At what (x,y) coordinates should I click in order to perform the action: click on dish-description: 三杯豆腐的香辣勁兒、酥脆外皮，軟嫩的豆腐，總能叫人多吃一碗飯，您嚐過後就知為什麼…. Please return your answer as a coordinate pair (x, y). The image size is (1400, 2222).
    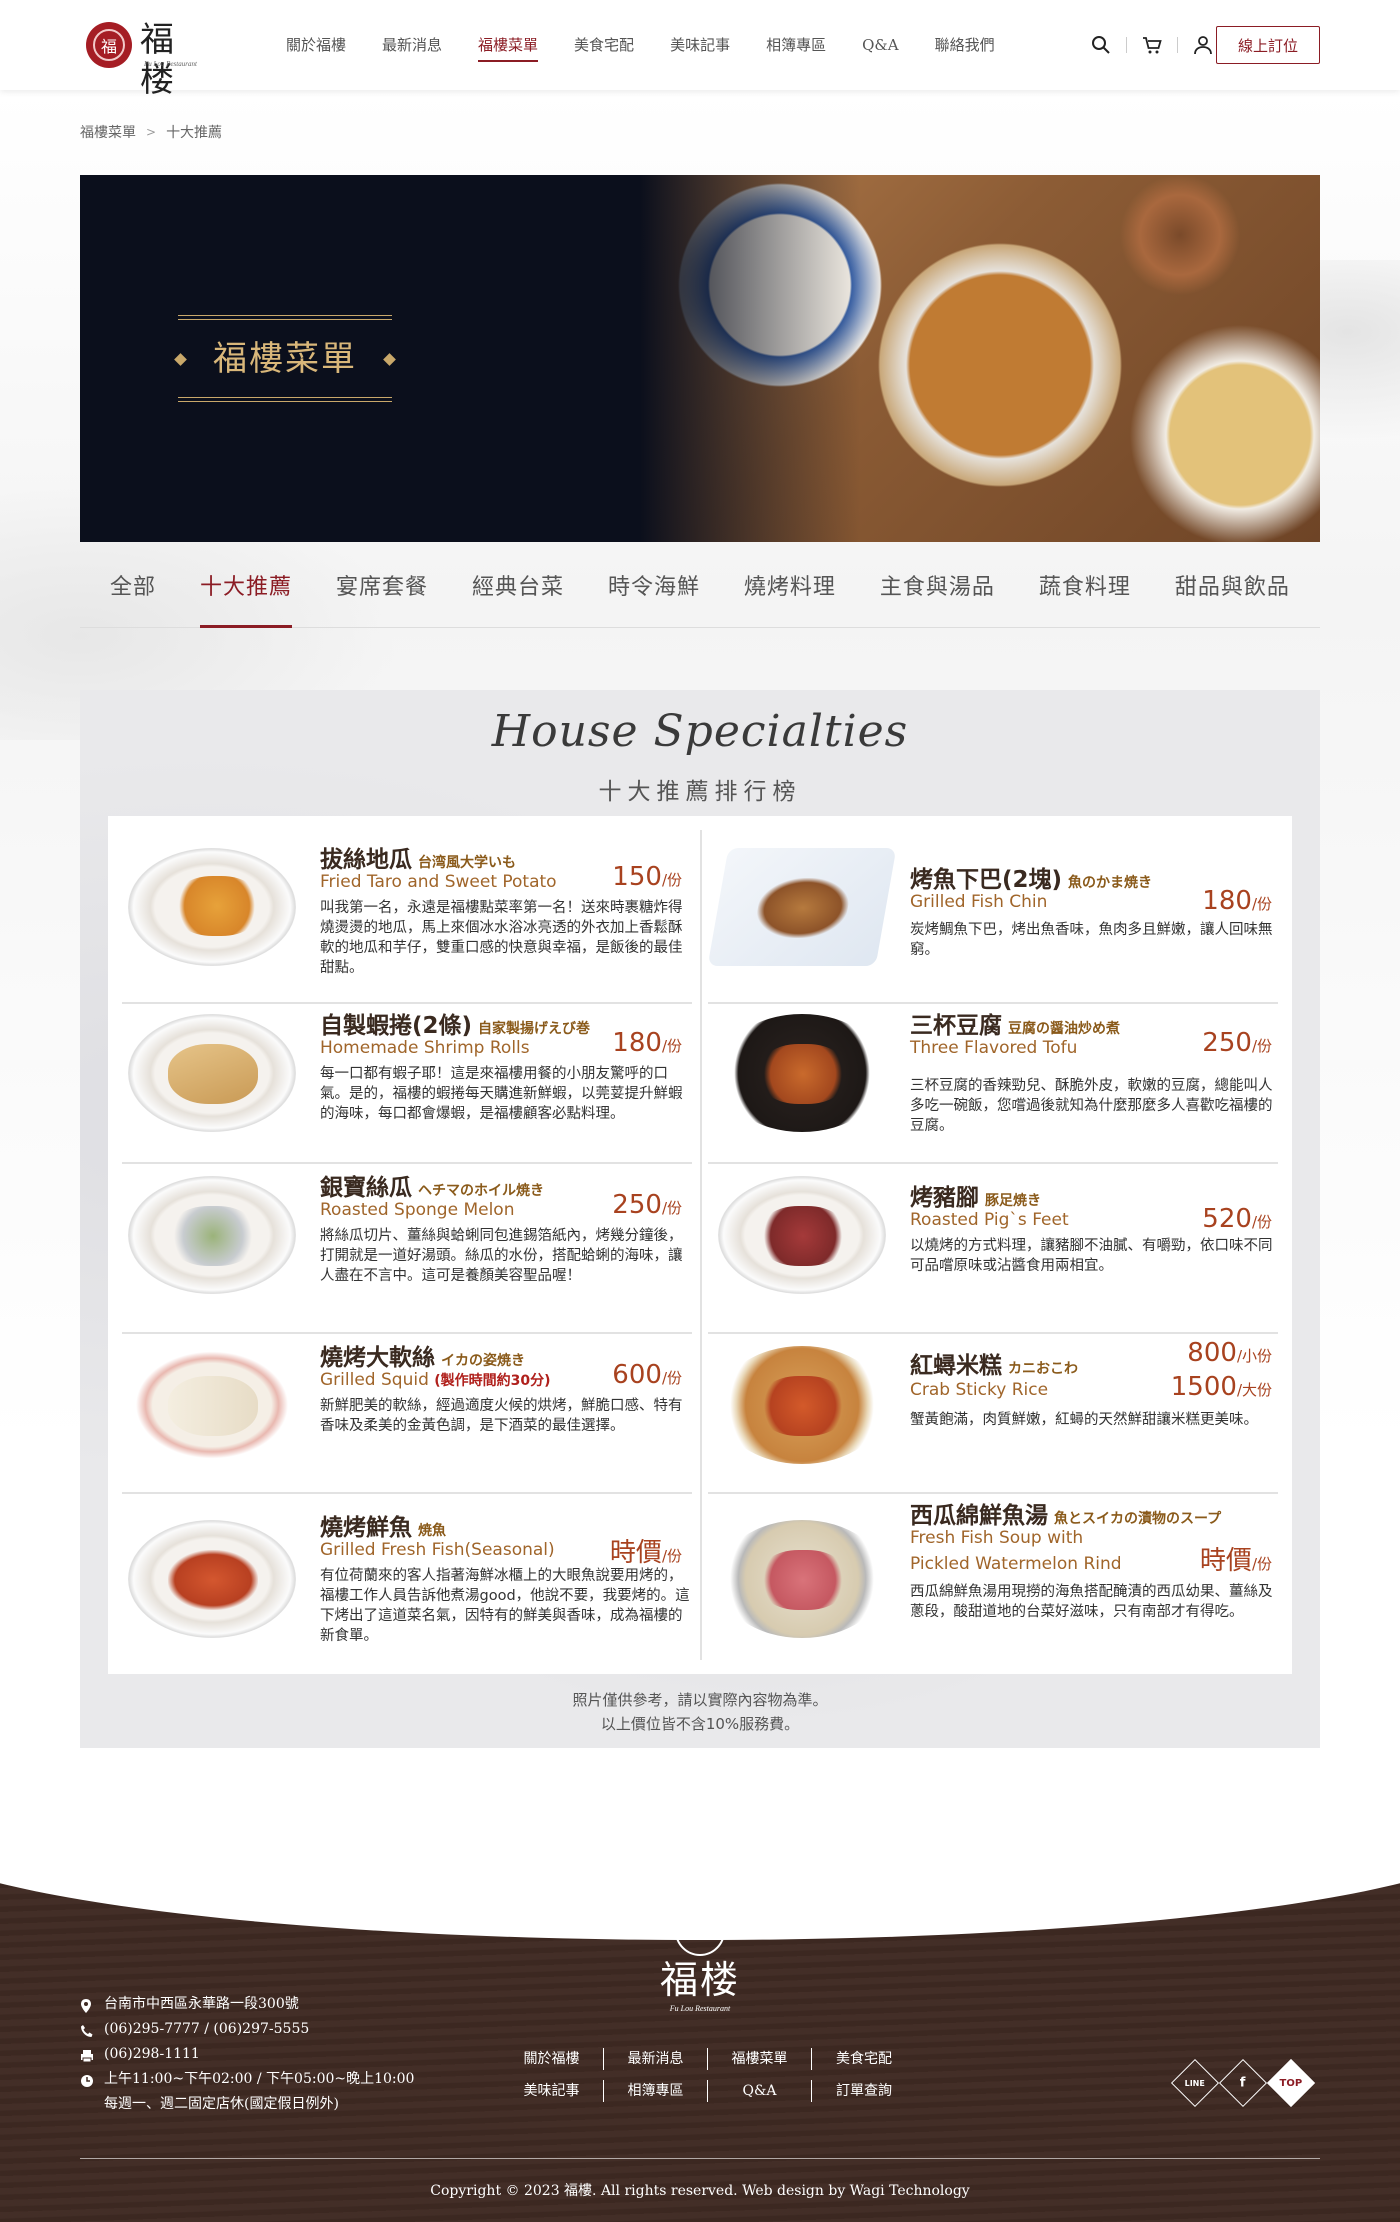
    Looking at the image, I should click on (1091, 1106).